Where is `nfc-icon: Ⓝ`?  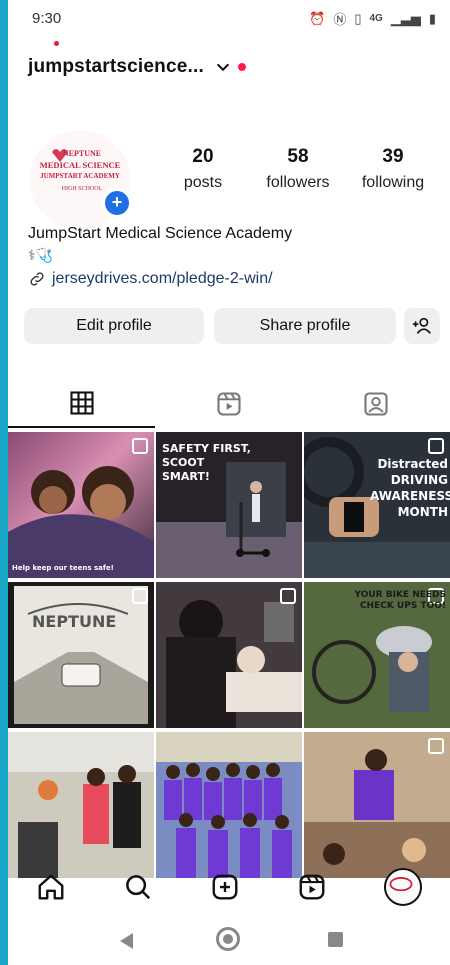 nfc-icon: Ⓝ is located at coordinates (340, 19).